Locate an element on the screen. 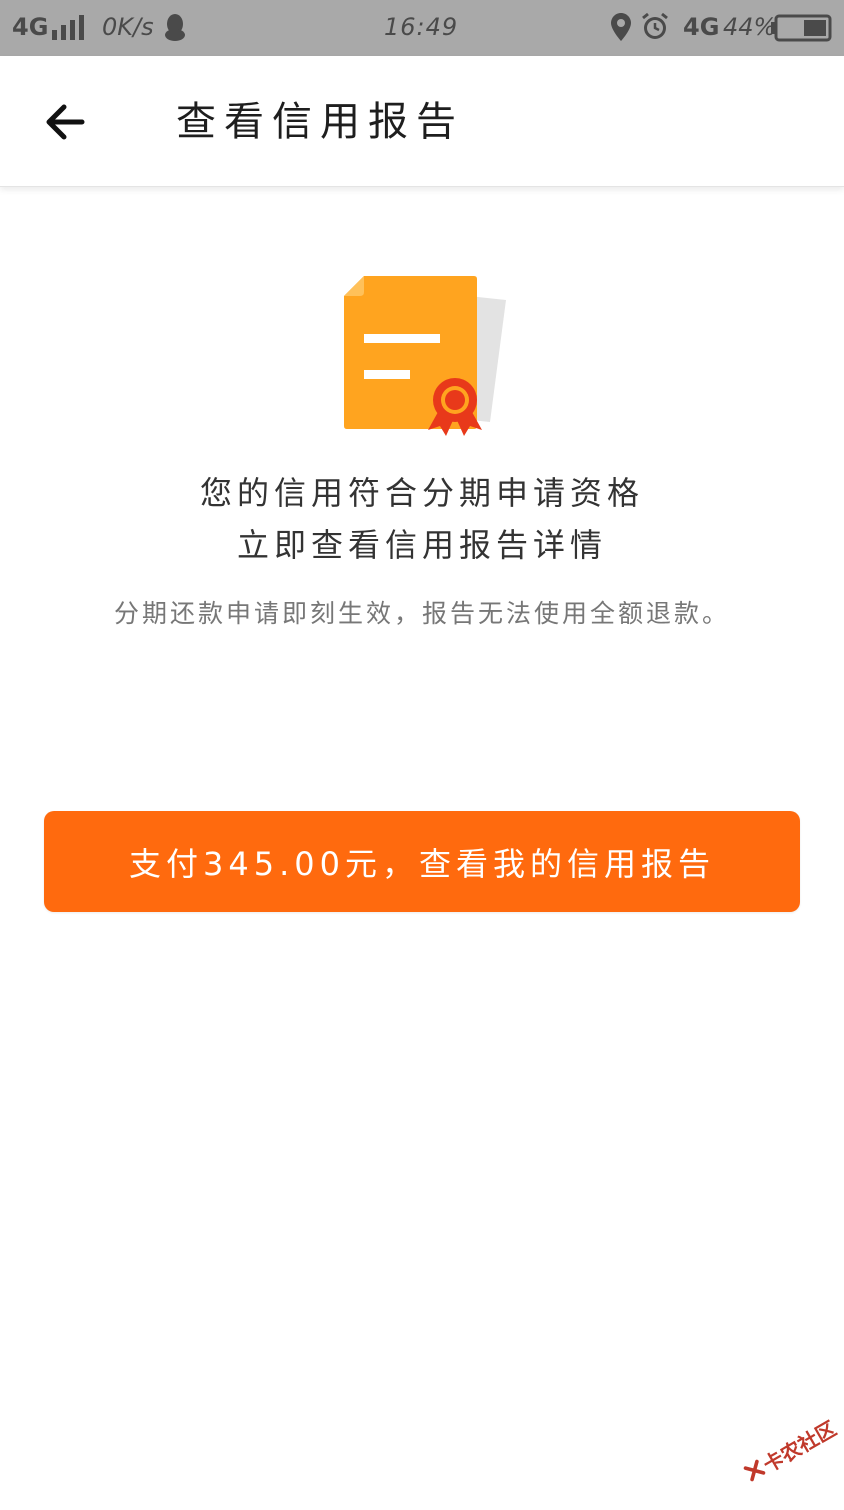 This screenshot has width=844, height=1510. refund-notice: 分期还款申请即刻生效，报告无法使用全额退款。 is located at coordinates (421, 613).